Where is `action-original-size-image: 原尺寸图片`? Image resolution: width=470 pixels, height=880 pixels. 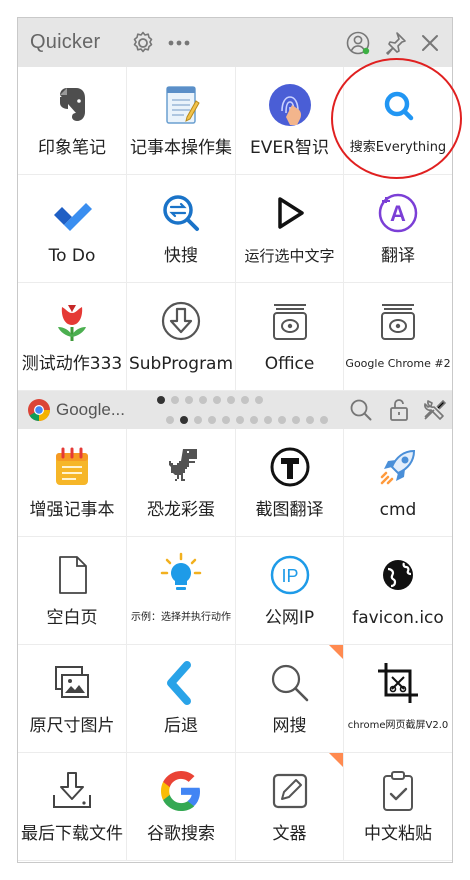
action-original-size-image: 原尺寸图片 is located at coordinates (72, 699).